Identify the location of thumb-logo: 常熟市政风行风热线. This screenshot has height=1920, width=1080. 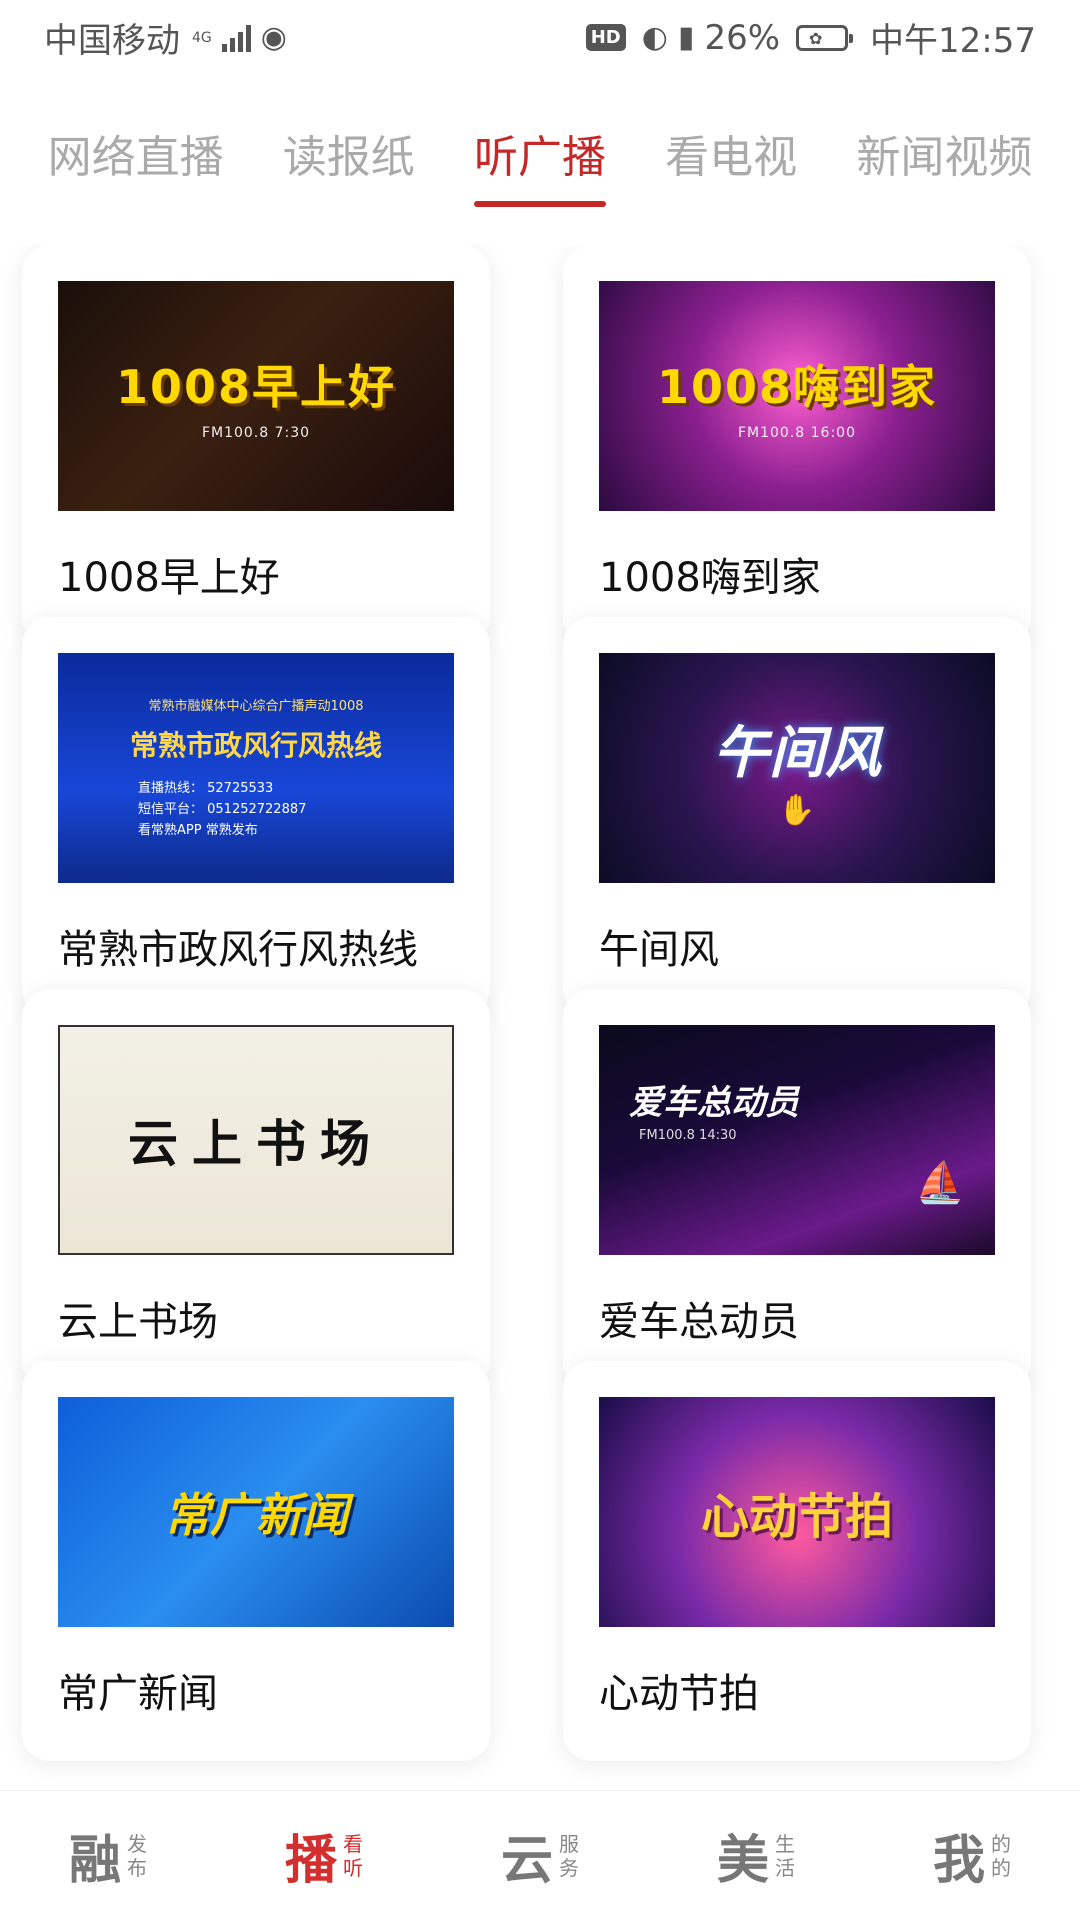
(255, 745).